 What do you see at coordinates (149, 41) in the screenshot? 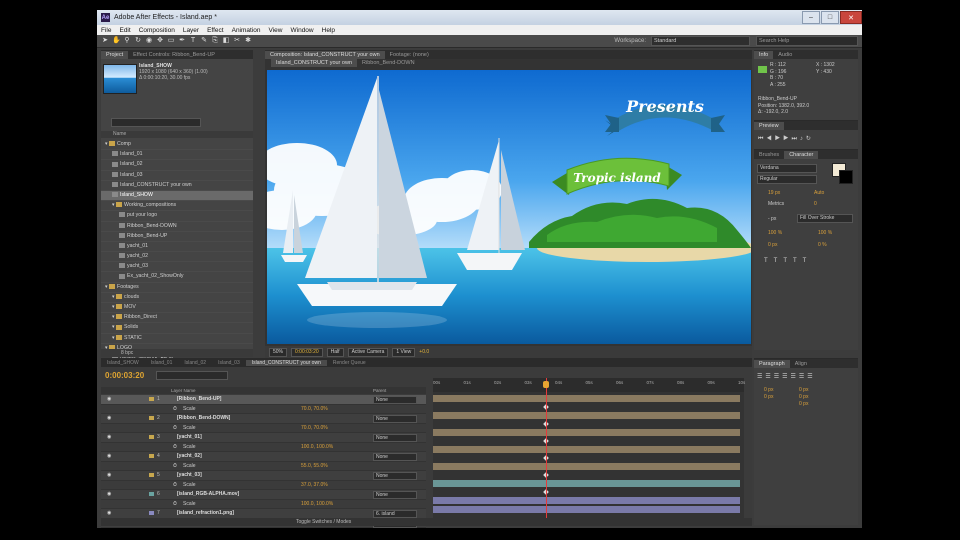
I see `camera-tool-icon: ◉` at bounding box center [149, 41].